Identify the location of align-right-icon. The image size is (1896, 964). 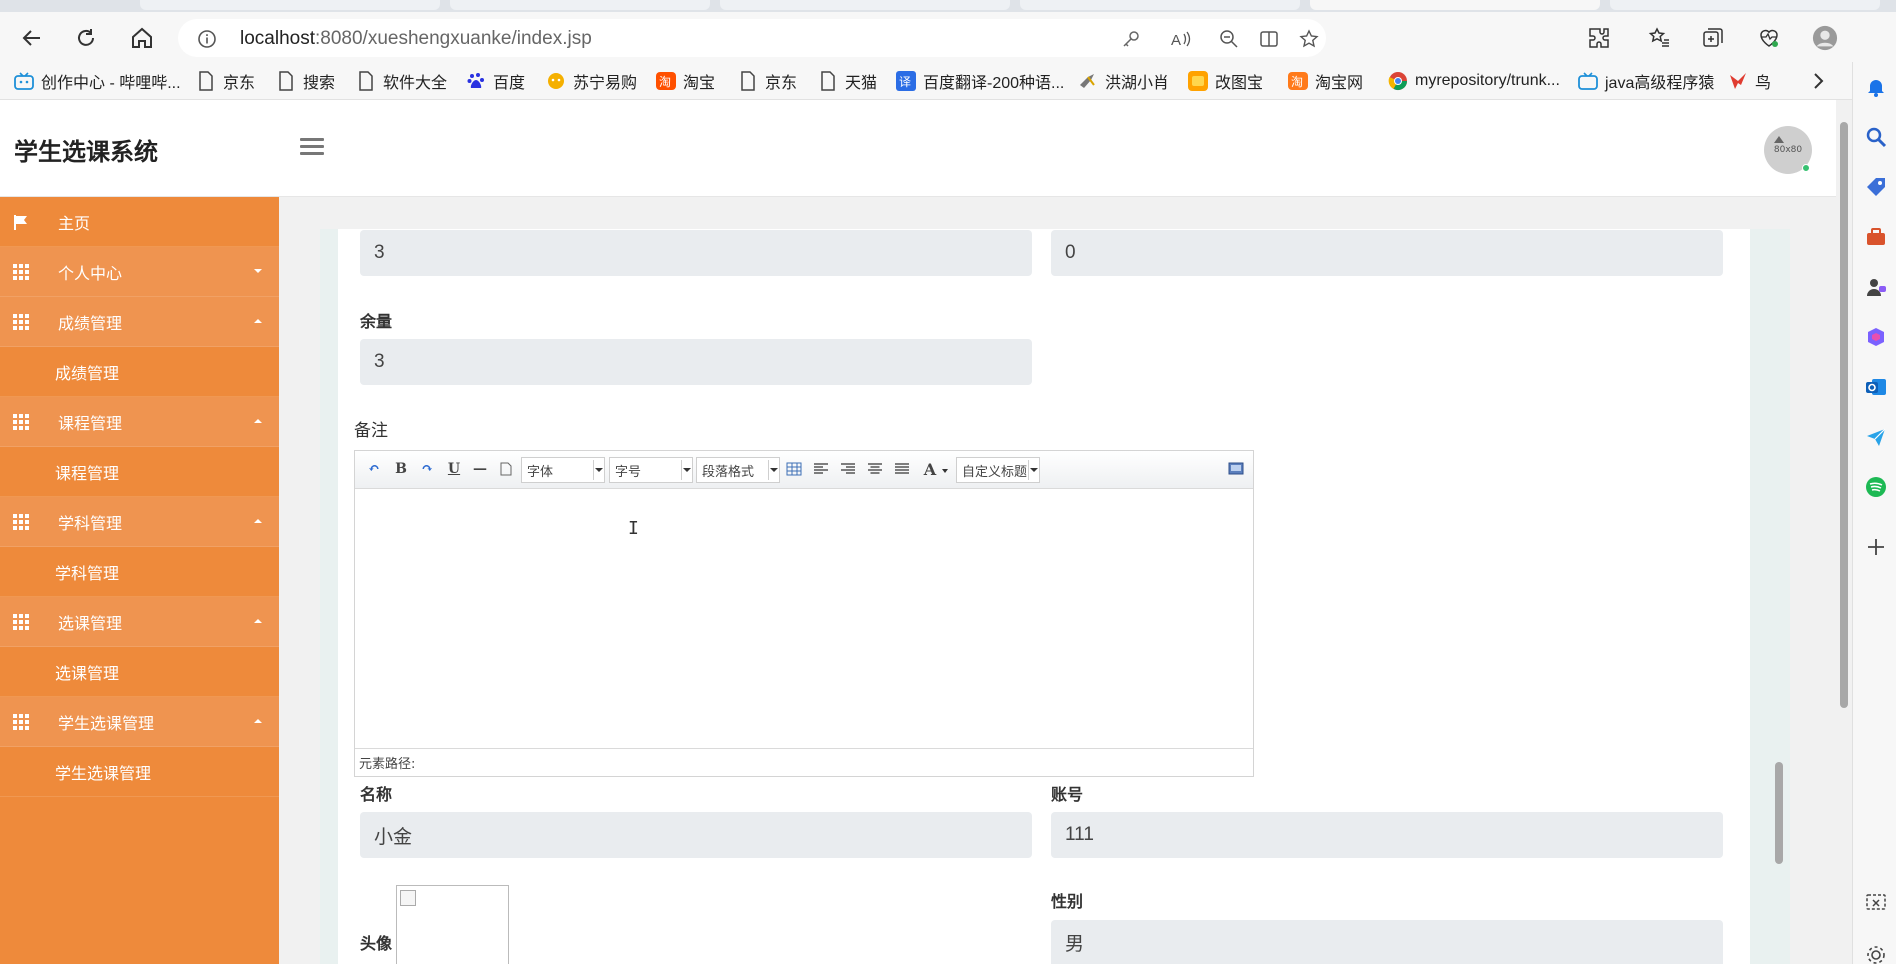
(848, 469).